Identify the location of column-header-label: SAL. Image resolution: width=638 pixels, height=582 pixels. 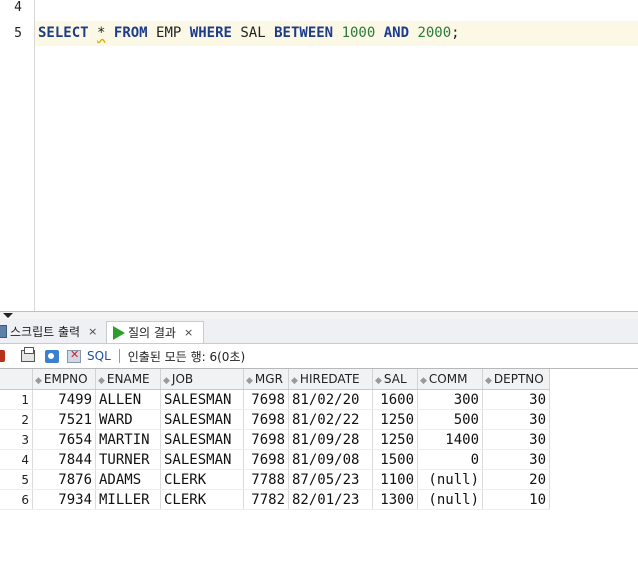
(395, 379).